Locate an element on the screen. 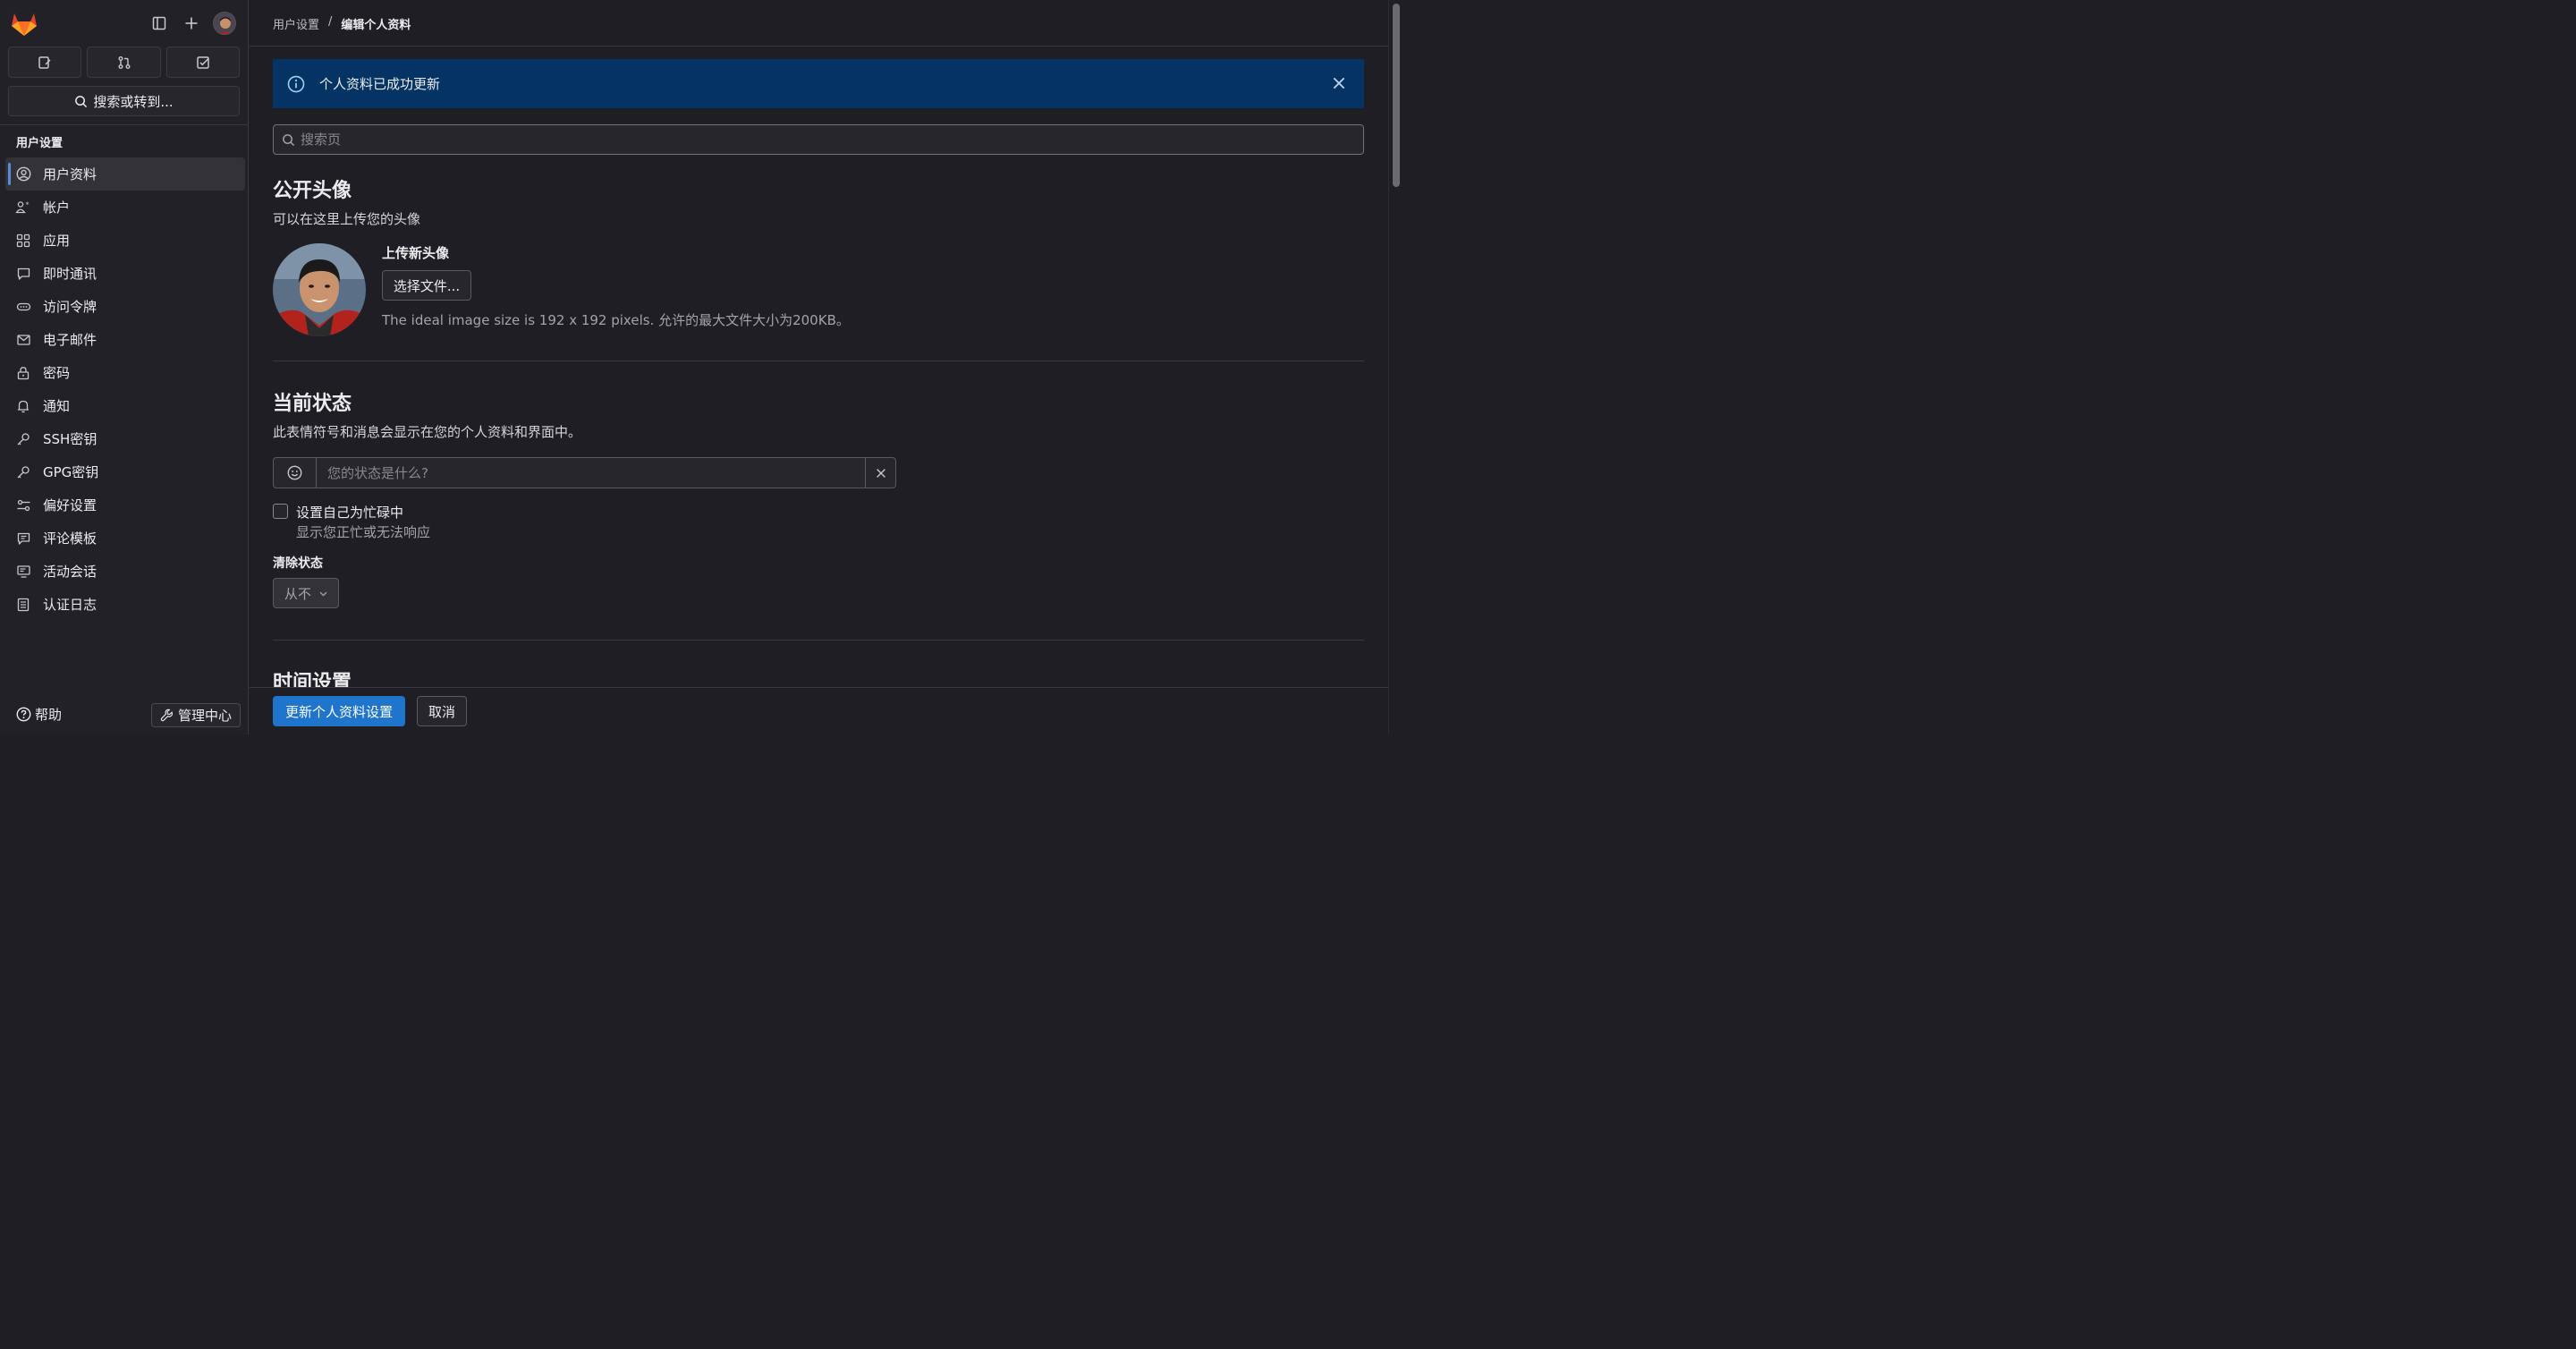 The width and height of the screenshot is (2576, 1349). sidebar-item-label: SSH密钥 is located at coordinates (70, 439).